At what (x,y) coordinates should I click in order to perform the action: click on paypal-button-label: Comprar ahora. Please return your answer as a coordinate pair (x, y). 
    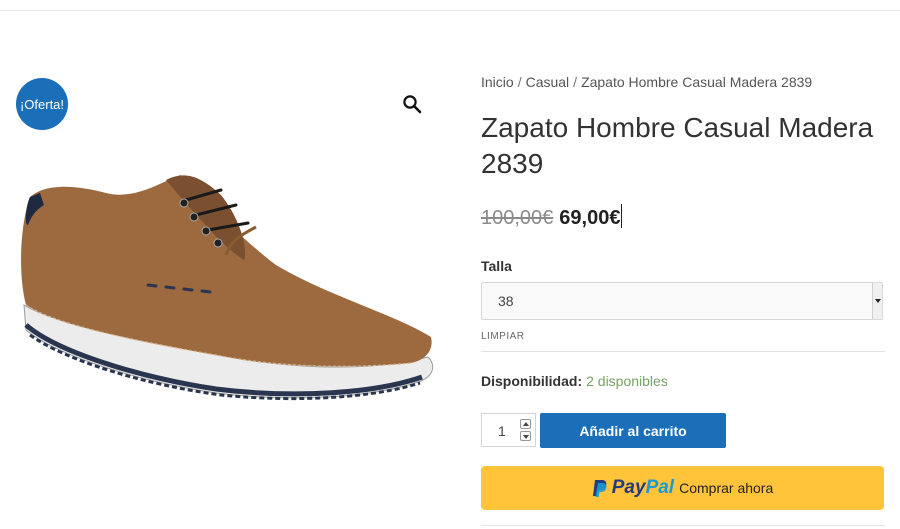
    Looking at the image, I should click on (726, 488).